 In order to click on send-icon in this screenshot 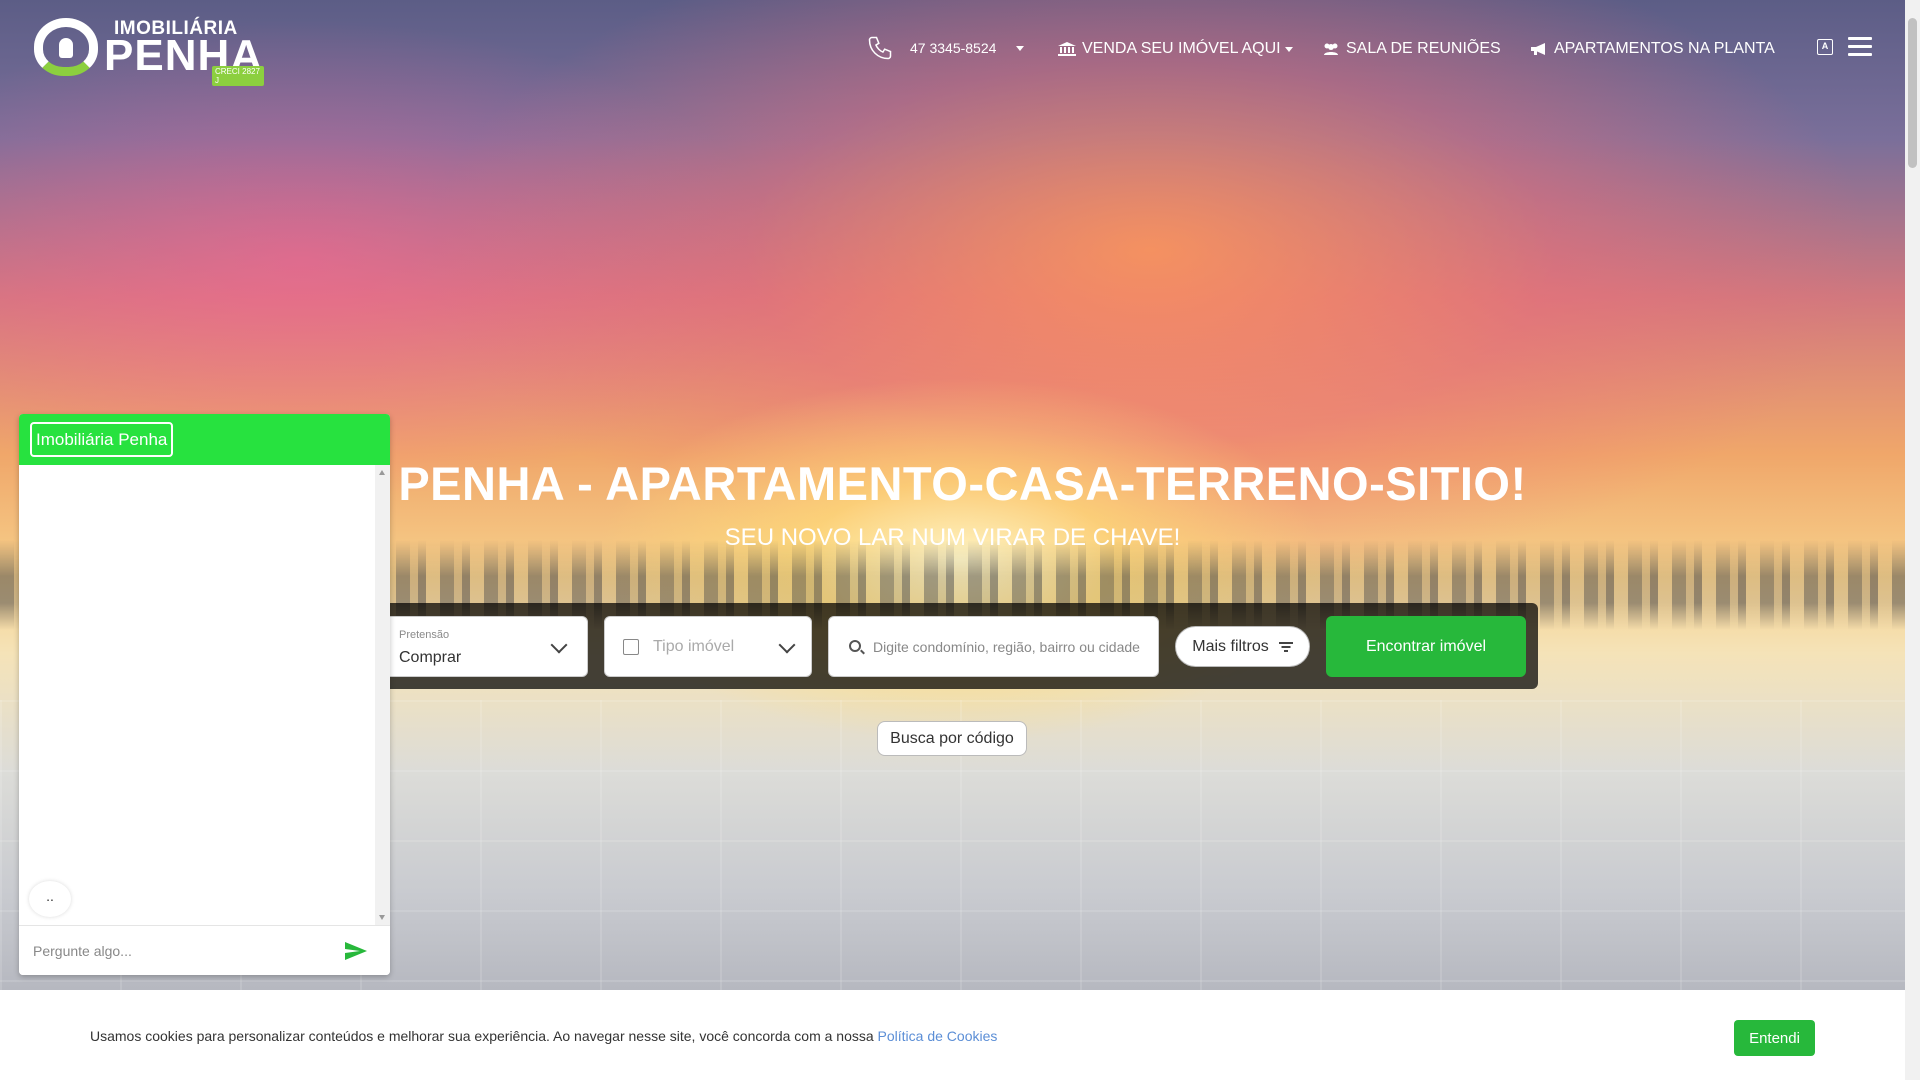, I will do `click(356, 951)`.